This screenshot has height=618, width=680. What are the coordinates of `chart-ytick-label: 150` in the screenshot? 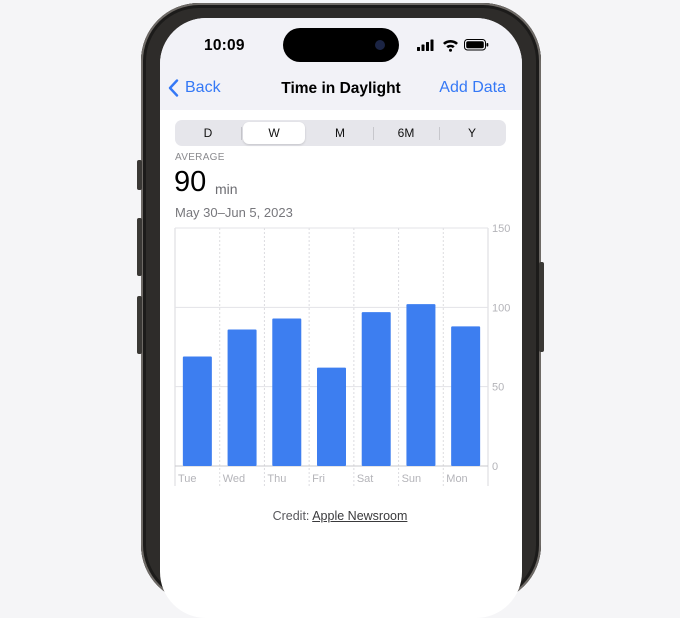 It's located at (501, 229).